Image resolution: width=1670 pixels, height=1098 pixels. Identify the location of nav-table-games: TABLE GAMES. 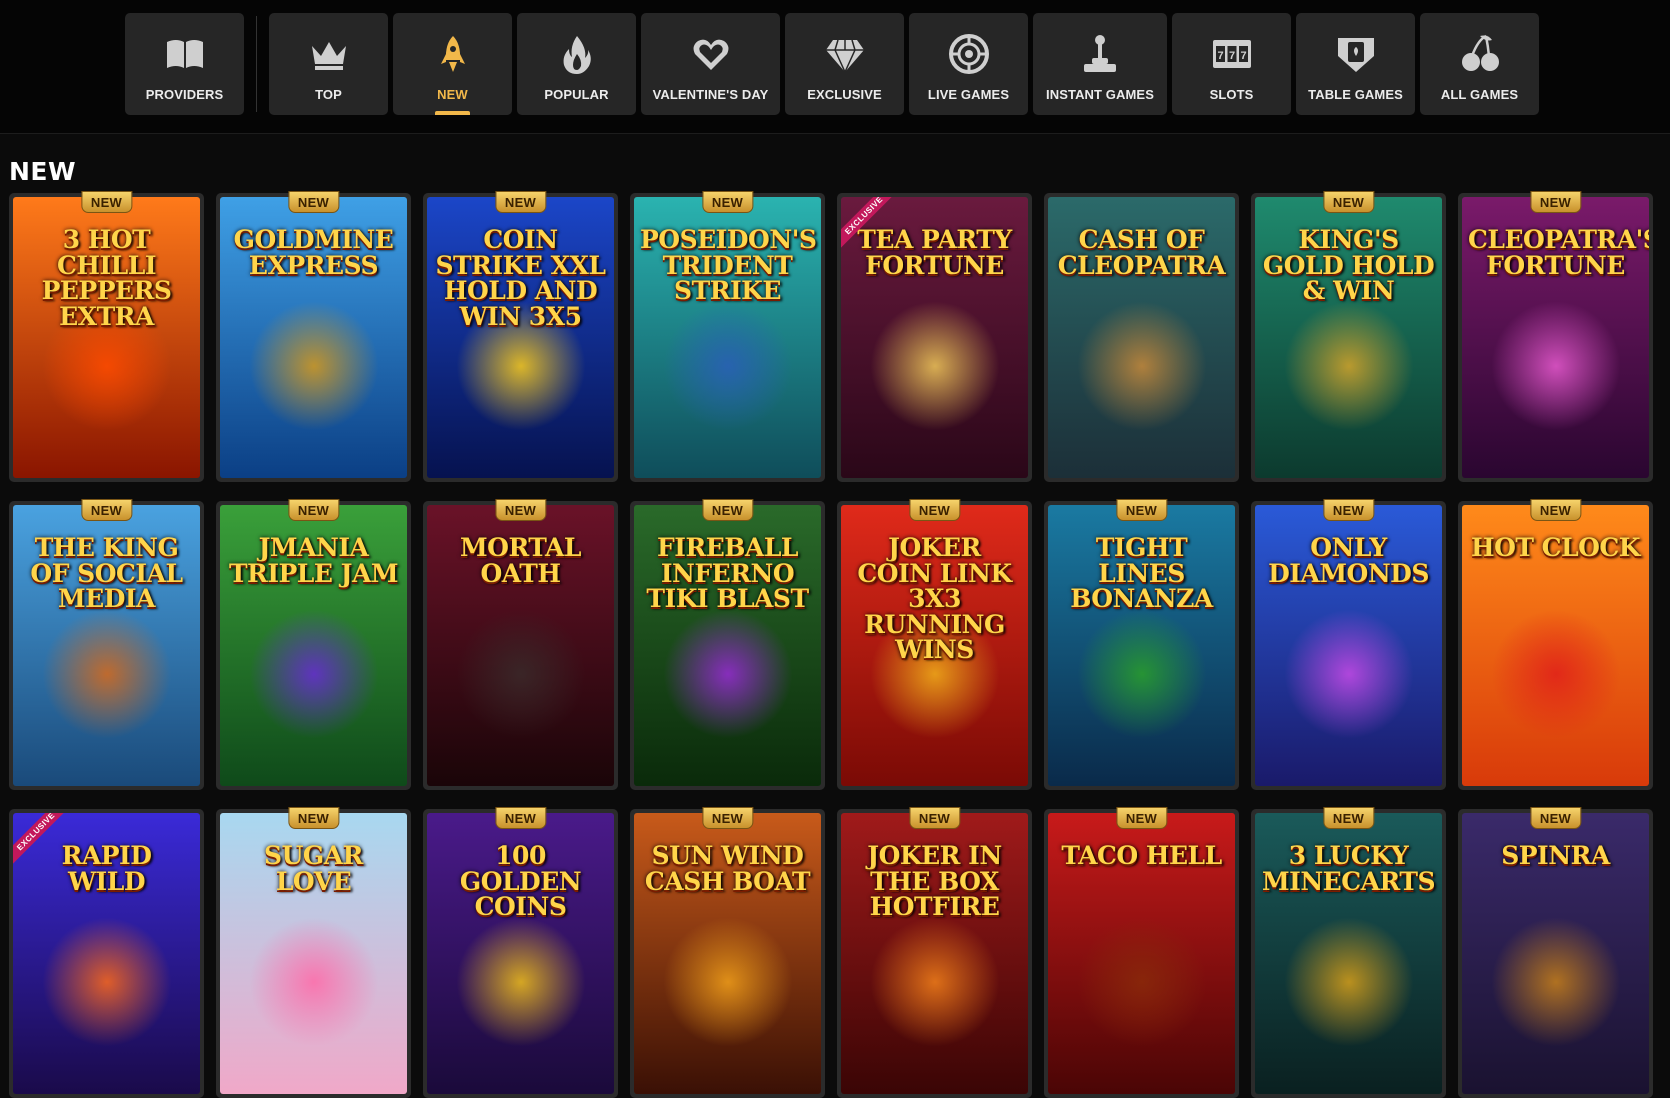
(1355, 64).